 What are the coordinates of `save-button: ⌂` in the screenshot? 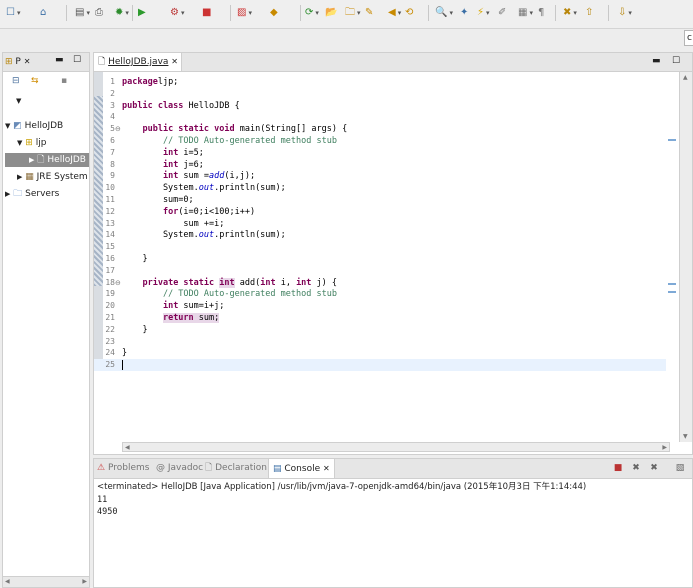 It's located at (43, 13).